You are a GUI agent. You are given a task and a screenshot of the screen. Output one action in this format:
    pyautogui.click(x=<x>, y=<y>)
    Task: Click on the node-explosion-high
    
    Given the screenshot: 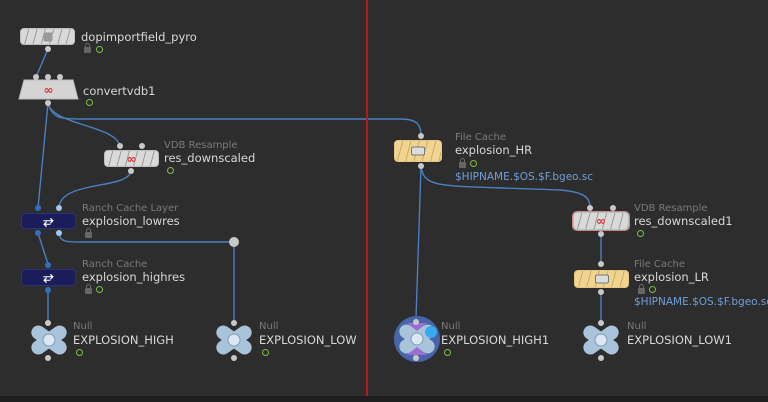 What is the action you would take?
    pyautogui.click(x=49, y=340)
    